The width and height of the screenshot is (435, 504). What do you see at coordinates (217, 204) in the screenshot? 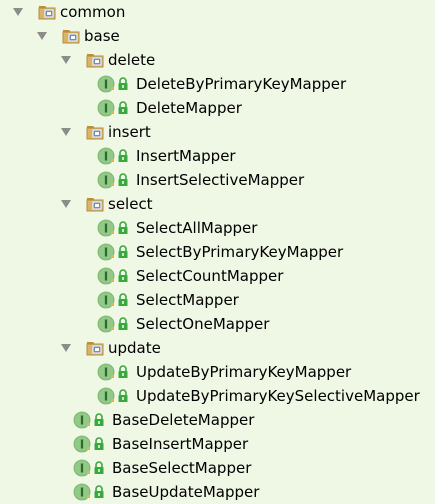
I see `tree-package-select: select` at bounding box center [217, 204].